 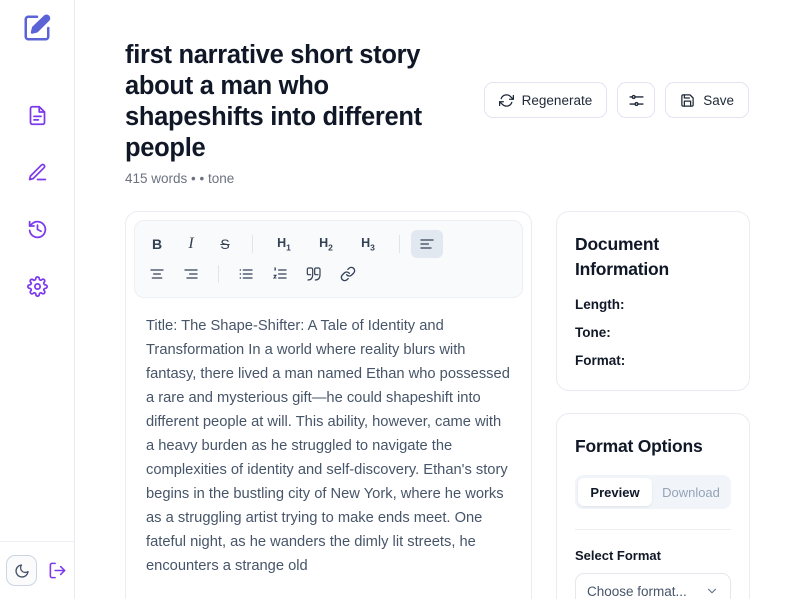 I want to click on app-logo, so click(x=37, y=28).